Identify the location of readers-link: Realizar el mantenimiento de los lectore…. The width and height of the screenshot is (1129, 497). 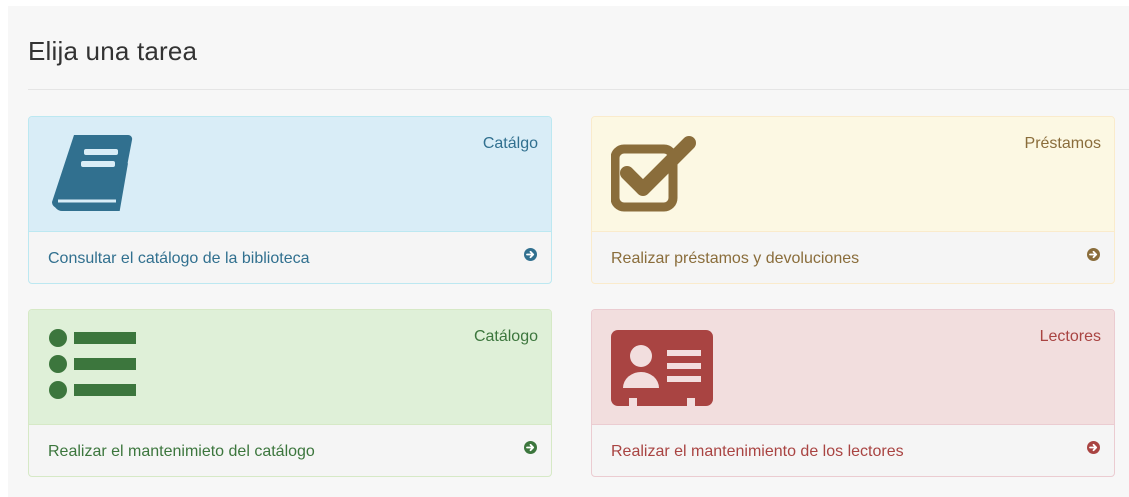
(757, 452).